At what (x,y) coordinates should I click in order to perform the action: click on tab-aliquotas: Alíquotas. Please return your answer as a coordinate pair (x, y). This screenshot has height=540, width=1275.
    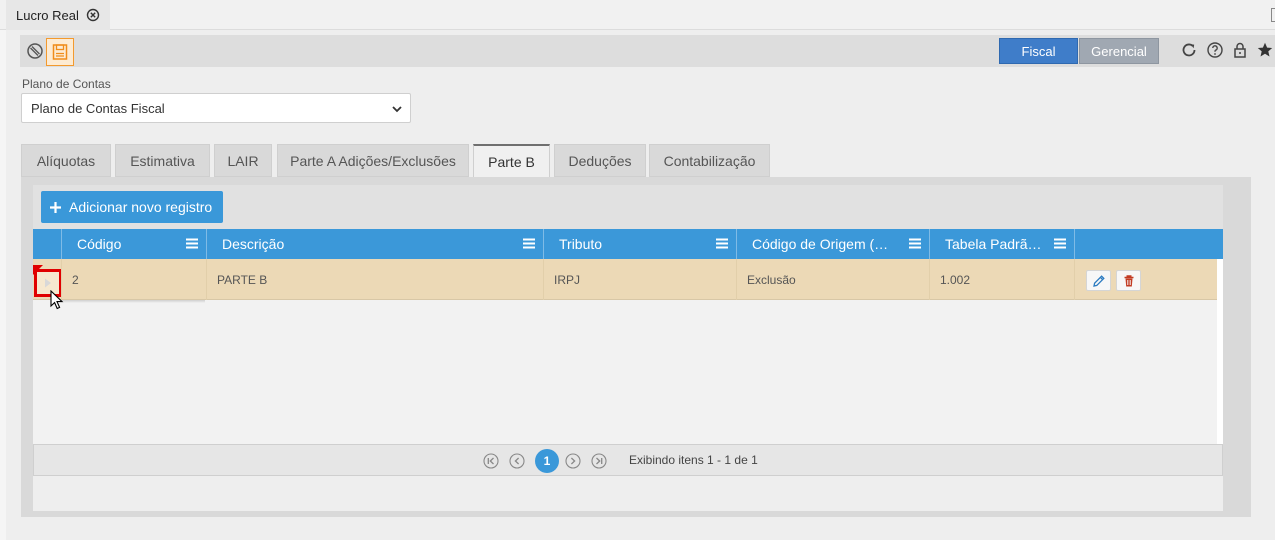
    Looking at the image, I should click on (66, 160).